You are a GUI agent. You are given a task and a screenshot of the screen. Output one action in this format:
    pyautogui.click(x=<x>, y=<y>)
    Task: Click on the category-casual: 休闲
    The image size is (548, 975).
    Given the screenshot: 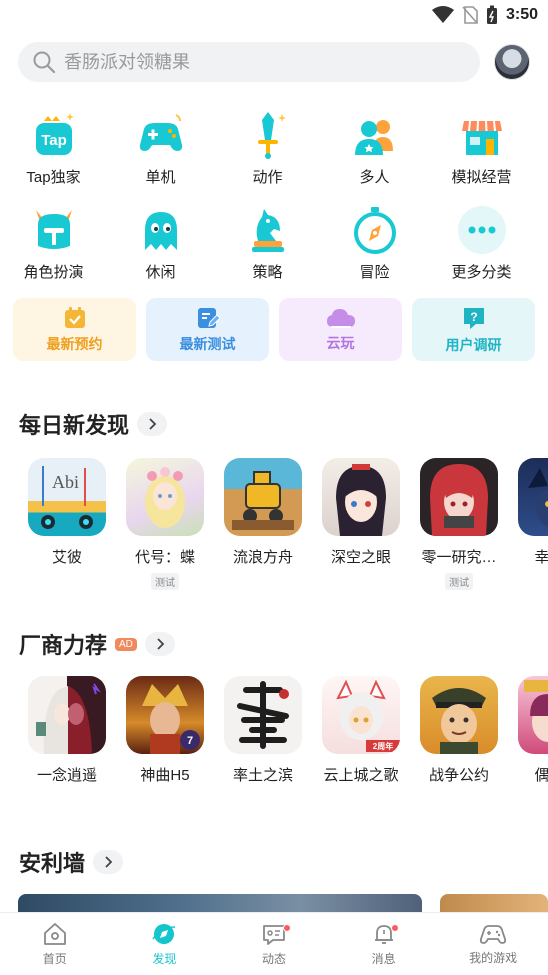 What is the action you would take?
    pyautogui.click(x=160, y=252)
    